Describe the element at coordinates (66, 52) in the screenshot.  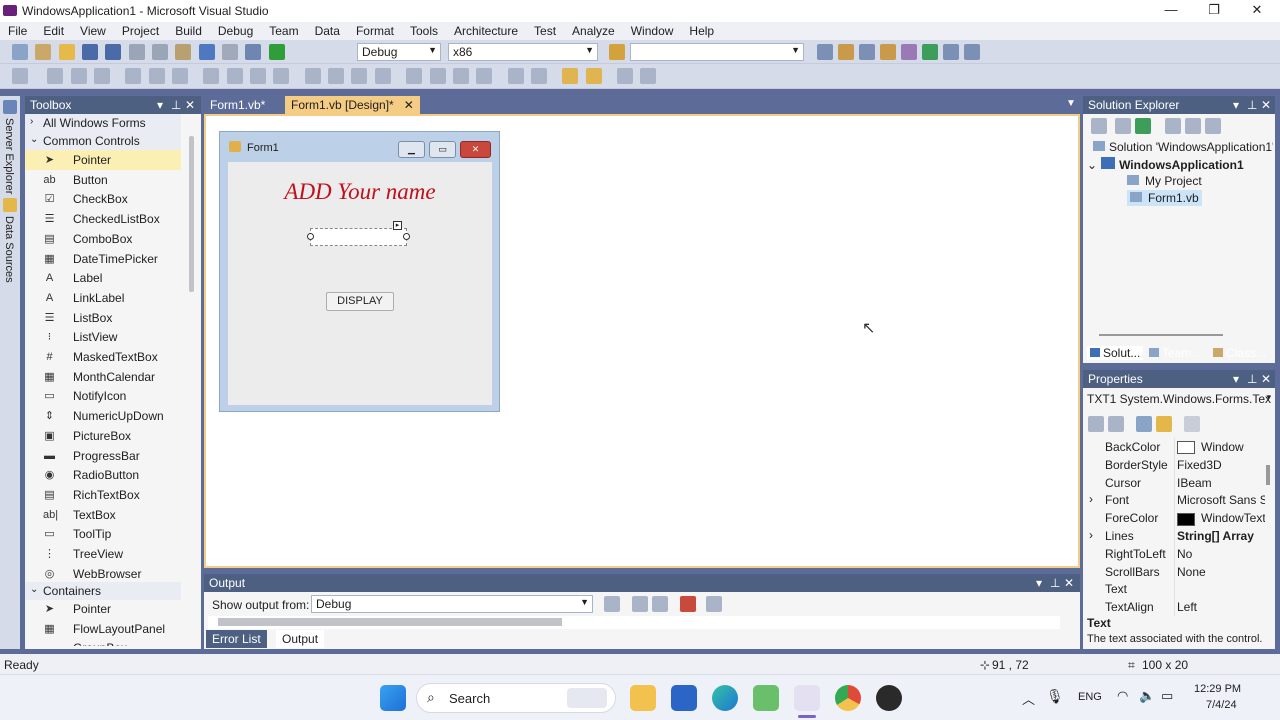
I see `open-file-icon` at that location.